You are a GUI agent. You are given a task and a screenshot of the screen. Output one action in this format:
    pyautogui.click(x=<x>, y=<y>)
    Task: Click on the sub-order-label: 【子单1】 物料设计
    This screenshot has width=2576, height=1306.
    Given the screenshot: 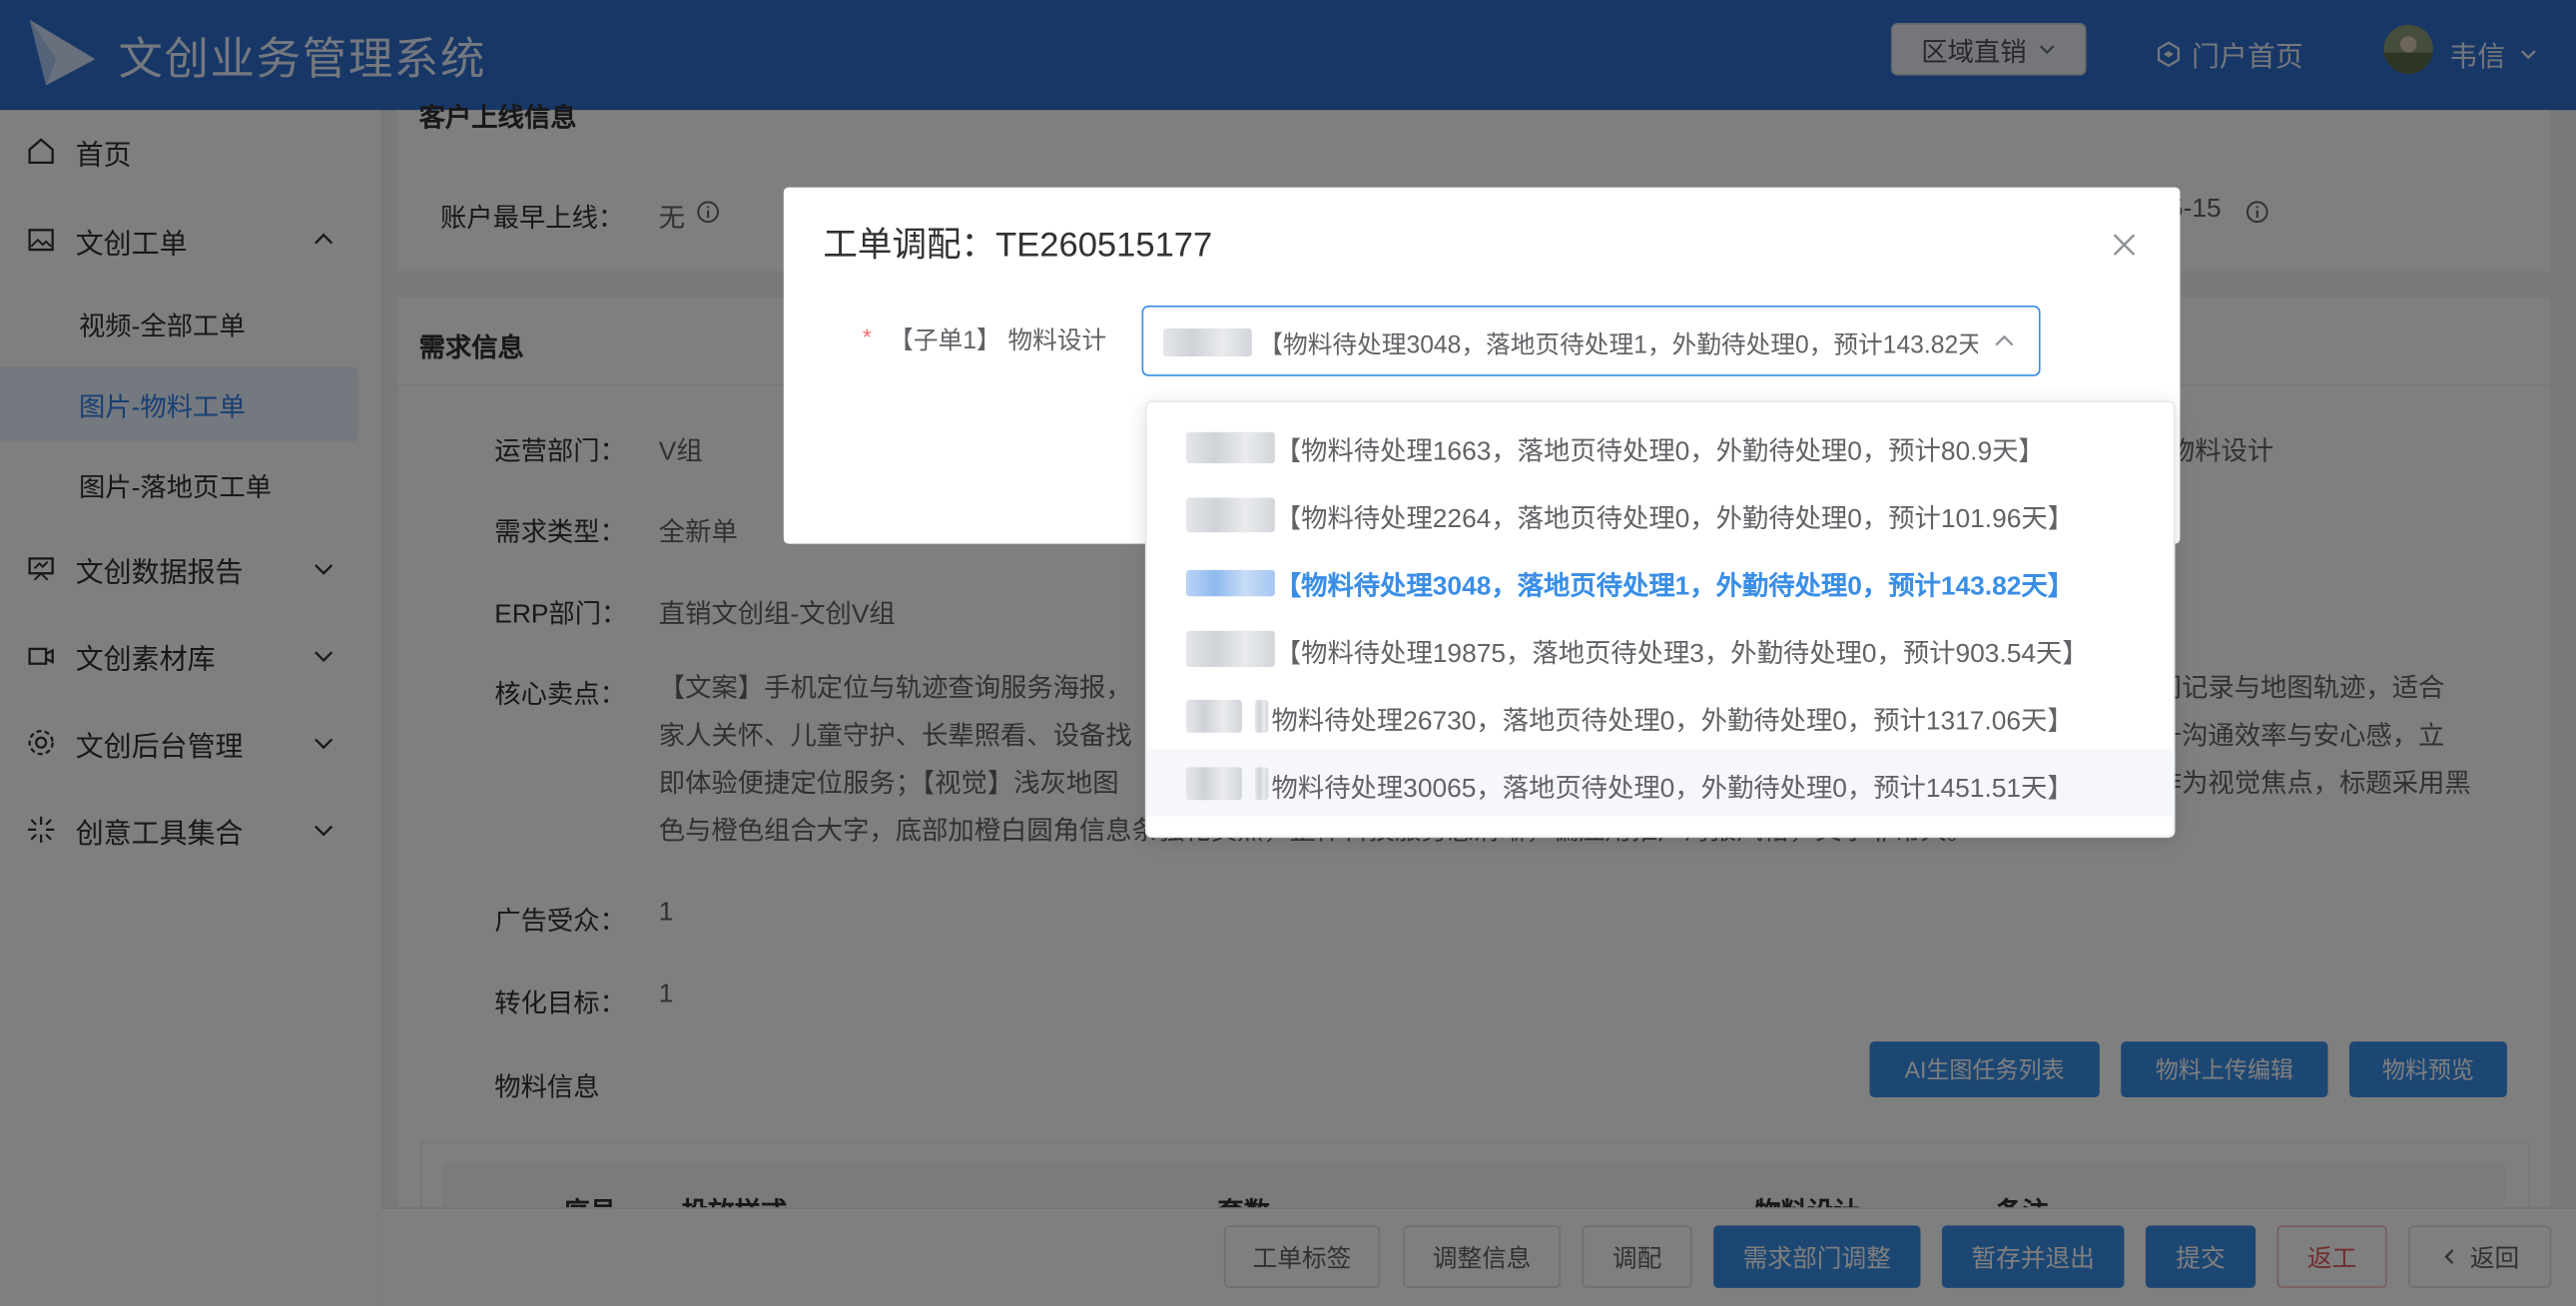 What is the action you would take?
    pyautogui.click(x=998, y=340)
    